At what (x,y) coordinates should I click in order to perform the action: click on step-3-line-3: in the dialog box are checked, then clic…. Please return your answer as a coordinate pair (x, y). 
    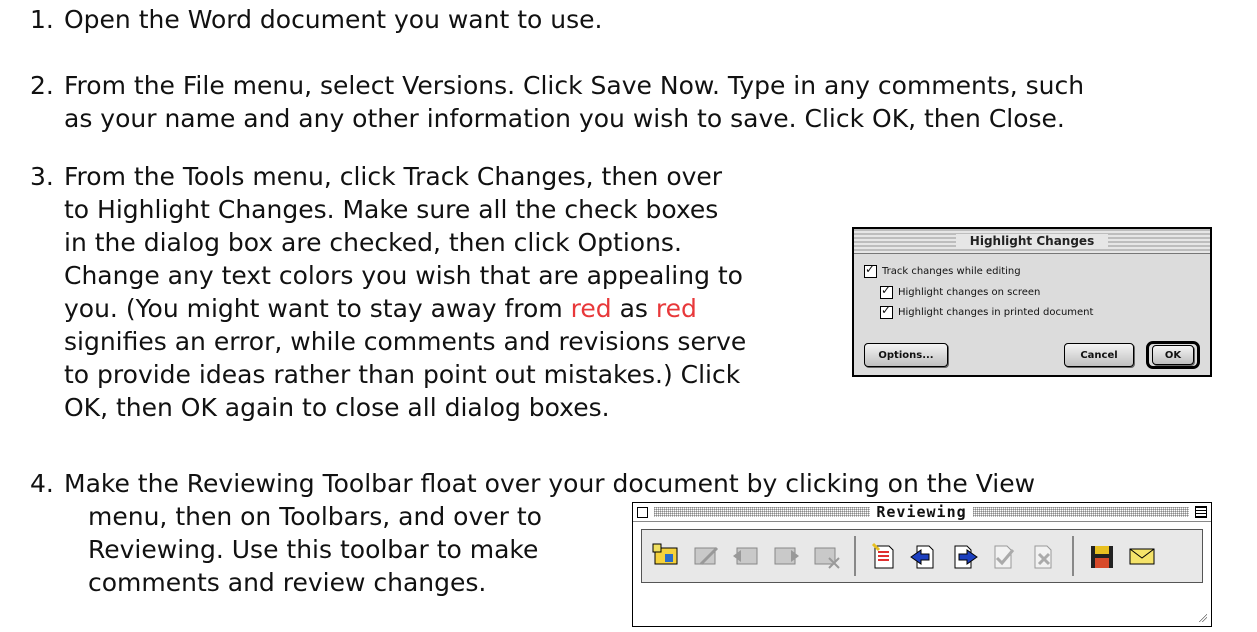
    Looking at the image, I should click on (373, 242).